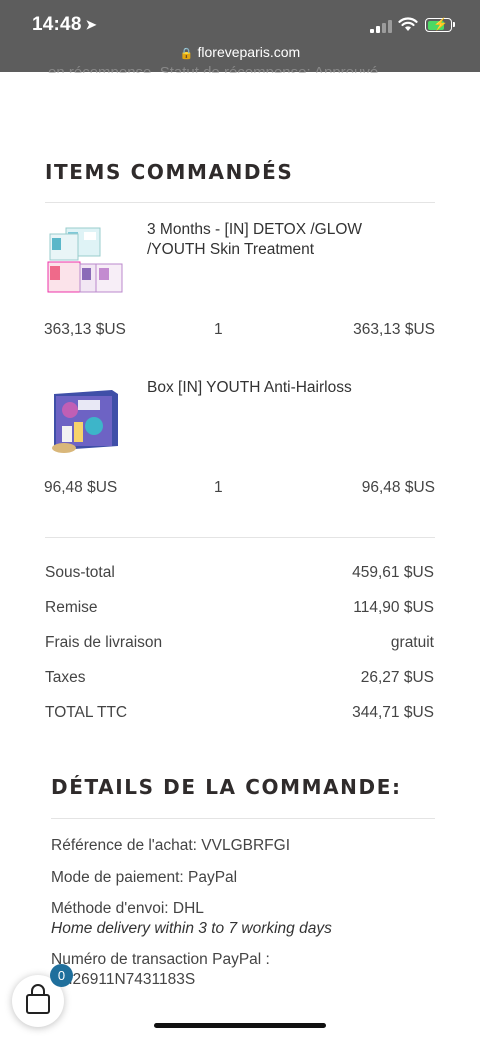 The image size is (480, 1039). I want to click on product-image-detox-glow-youth, so click(85, 260).